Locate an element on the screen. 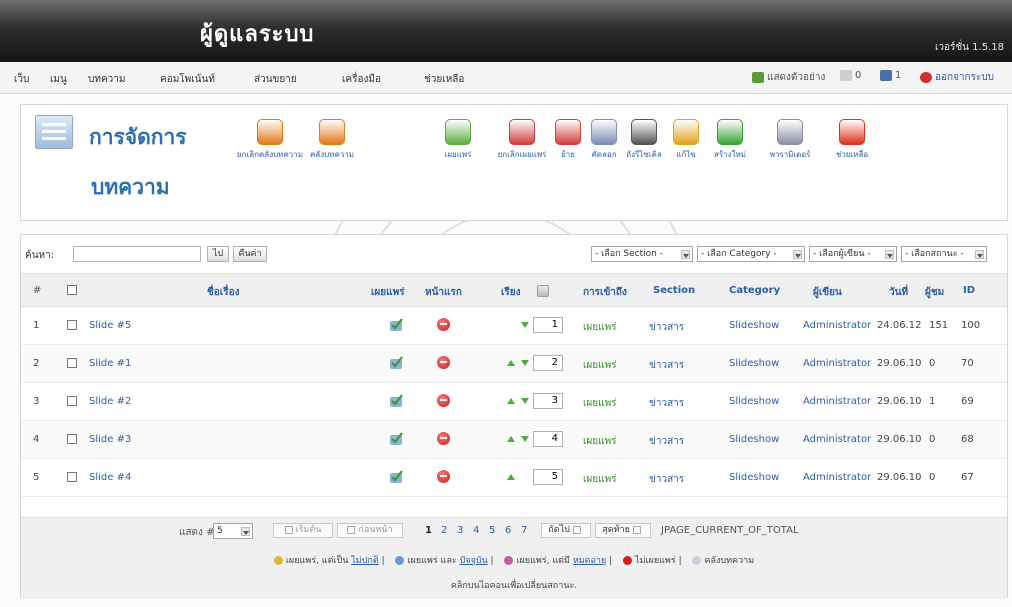 The image size is (1012, 607). col-author: ผู้เขียน is located at coordinates (827, 292).